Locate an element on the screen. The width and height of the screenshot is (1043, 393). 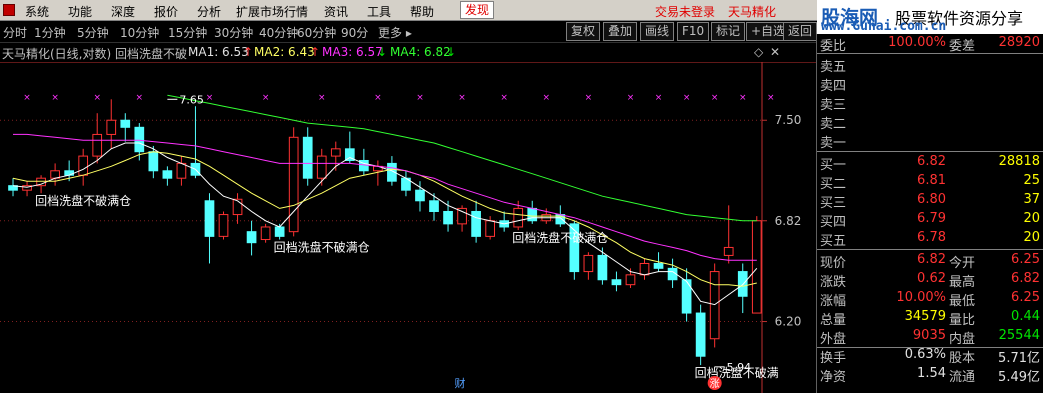
y-tick-label: 6.20 is located at coordinates (788, 322).